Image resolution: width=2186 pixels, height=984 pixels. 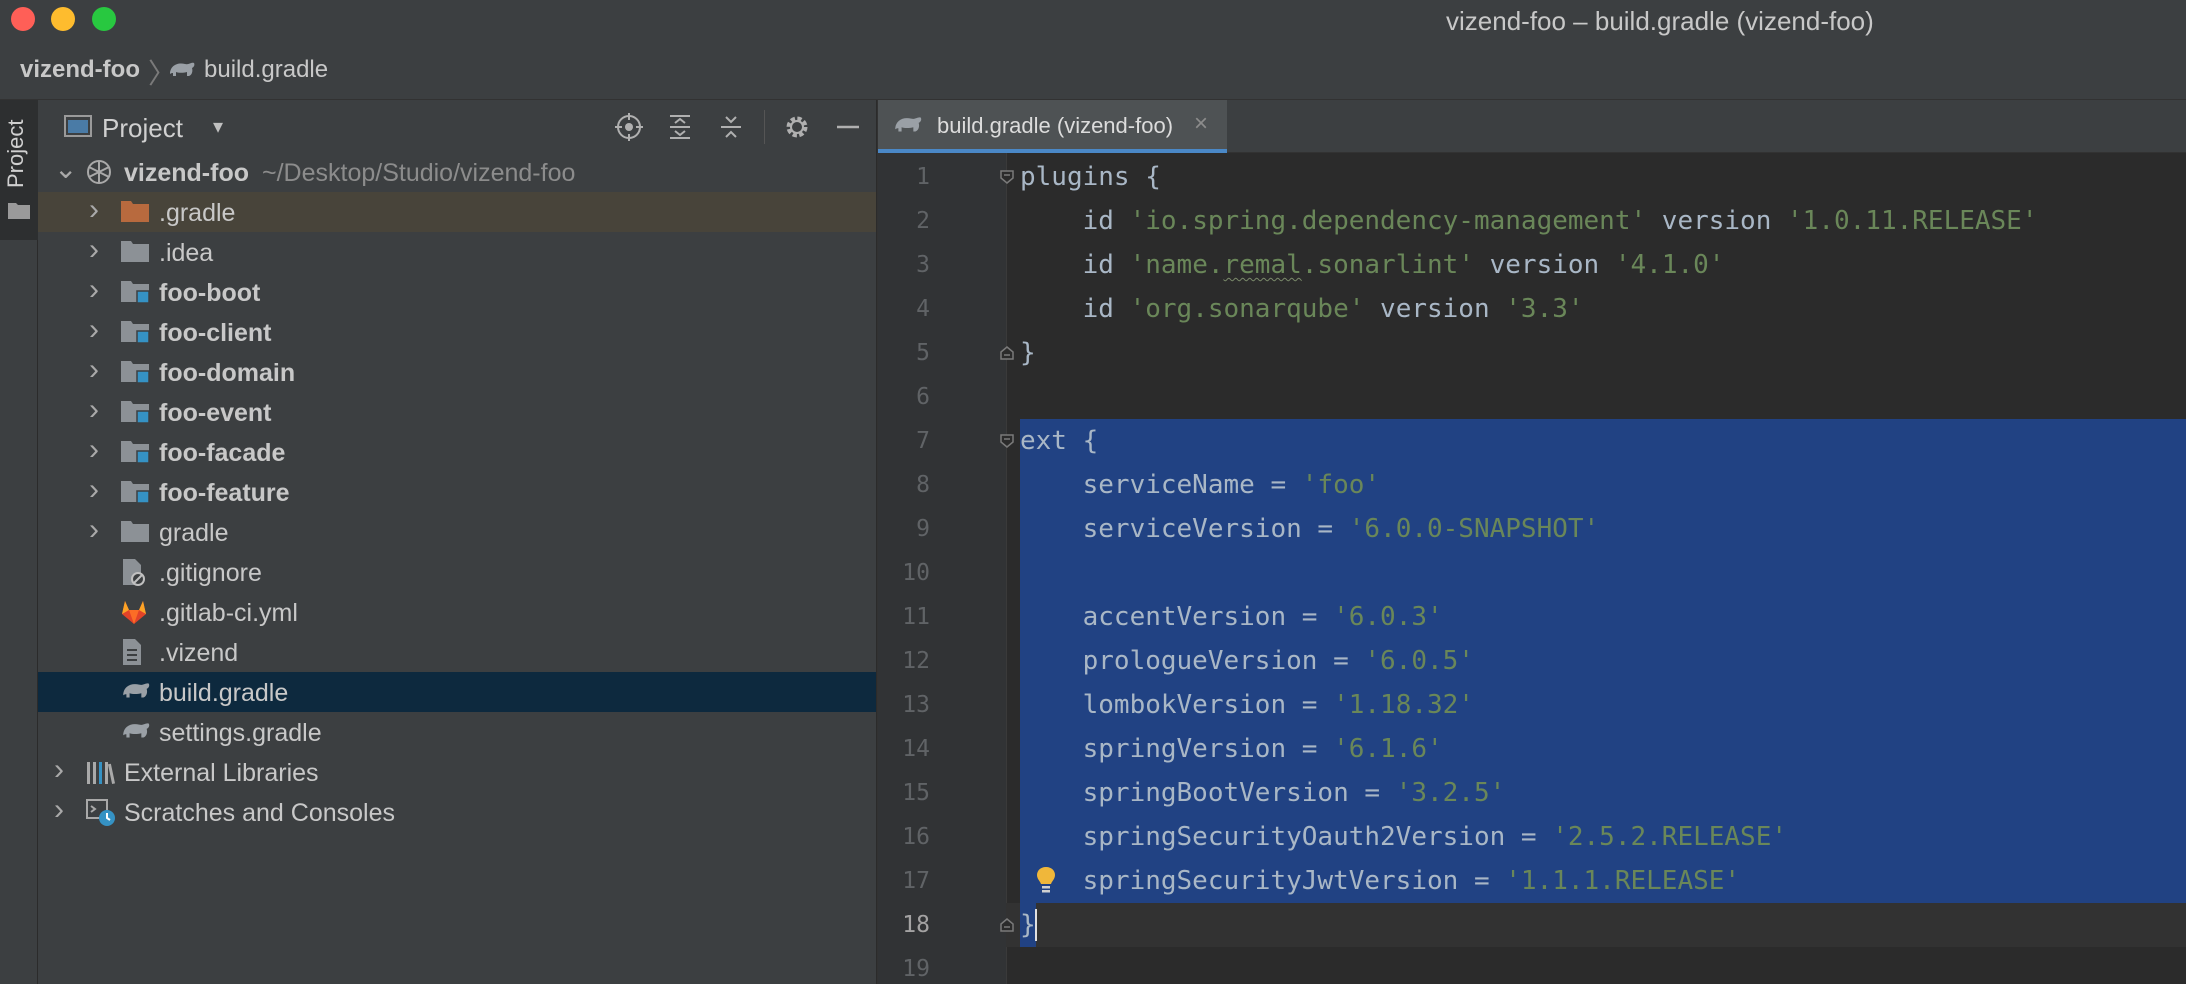 I want to click on tree-item-gradle: › .gradle, so click(x=457, y=212).